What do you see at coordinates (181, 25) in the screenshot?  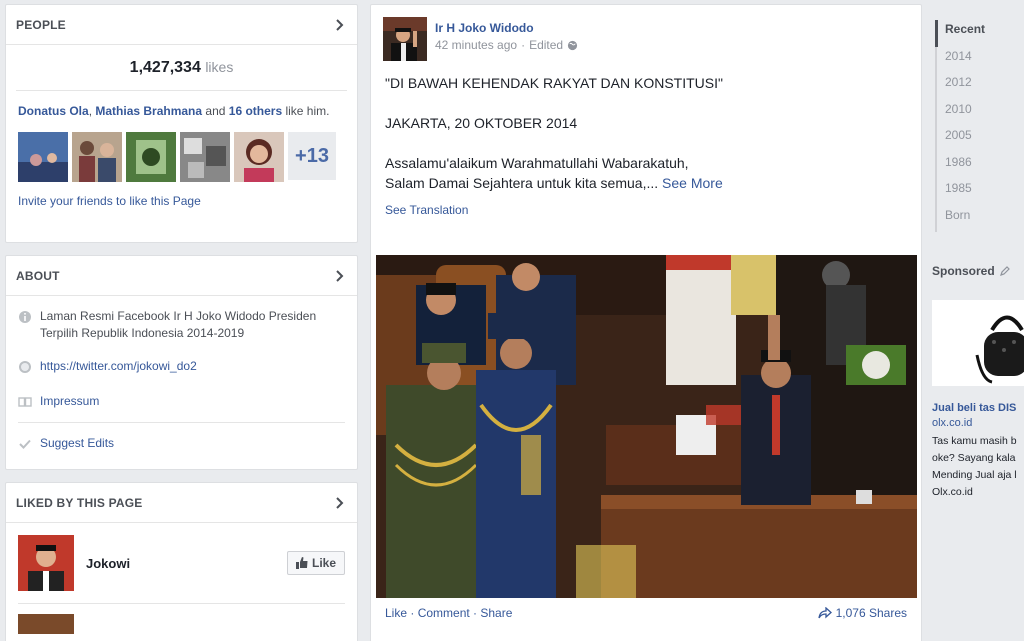 I see `people-header: PEOPLE` at bounding box center [181, 25].